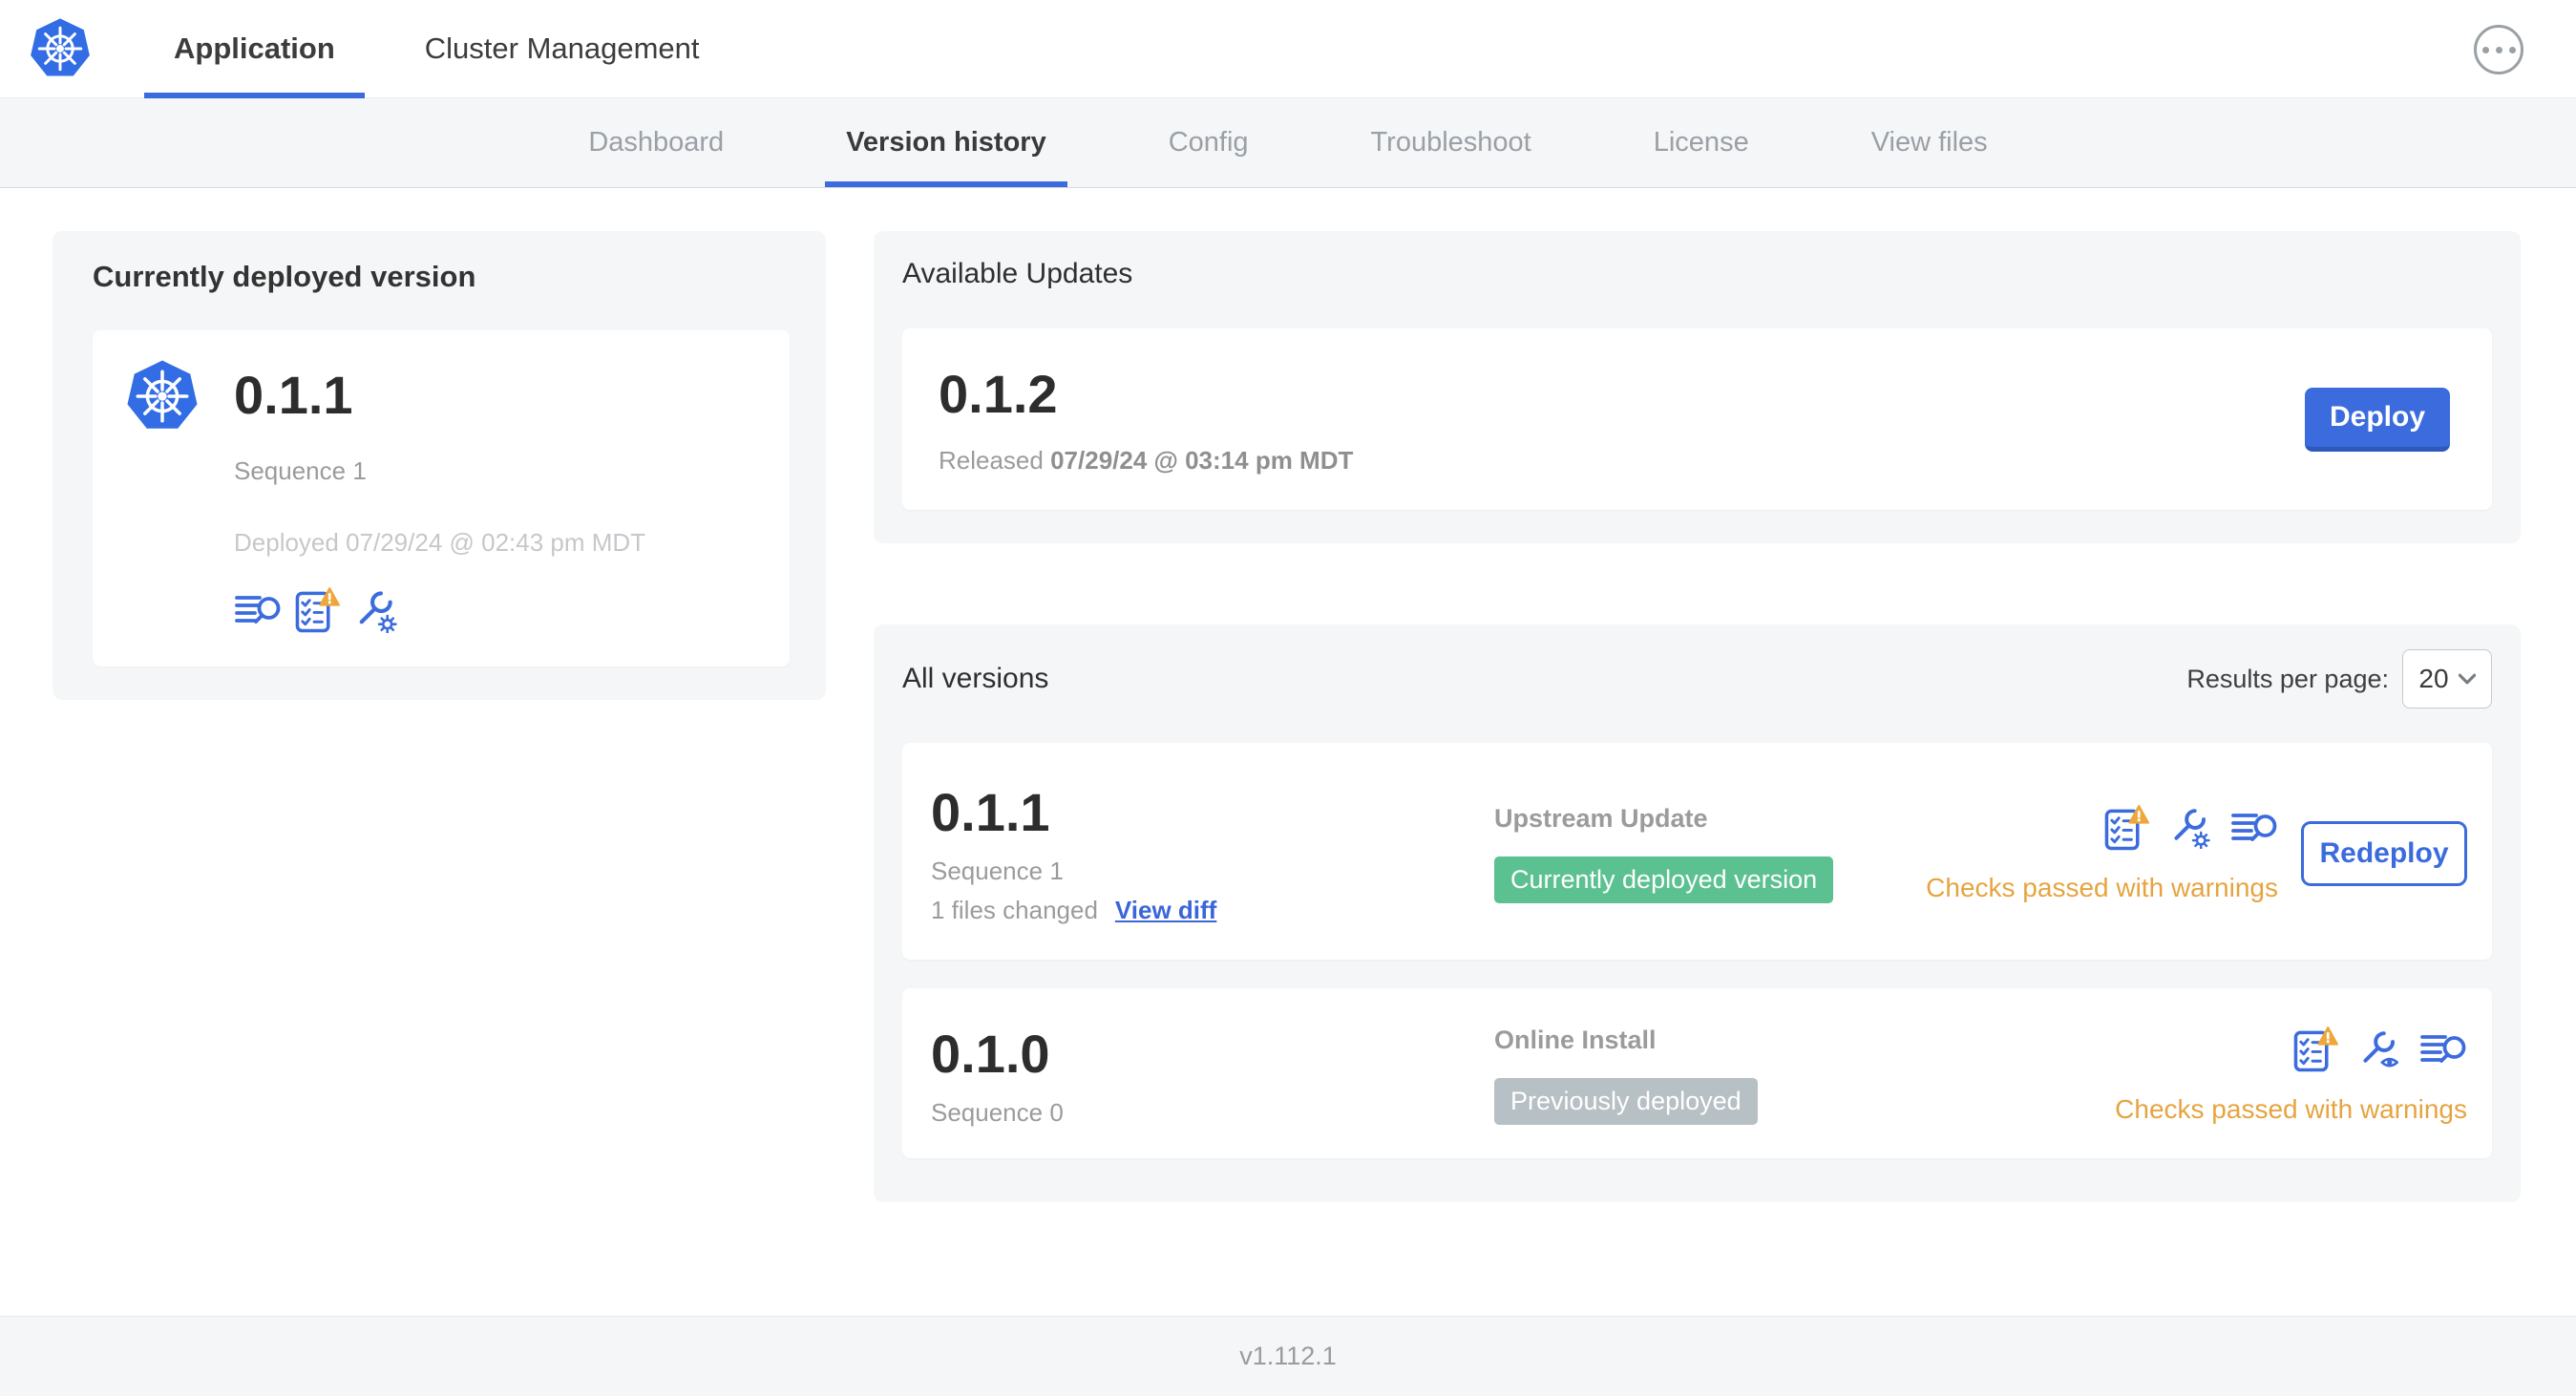 The width and height of the screenshot is (2576, 1396). I want to click on kubernetes-logo, so click(60, 48).